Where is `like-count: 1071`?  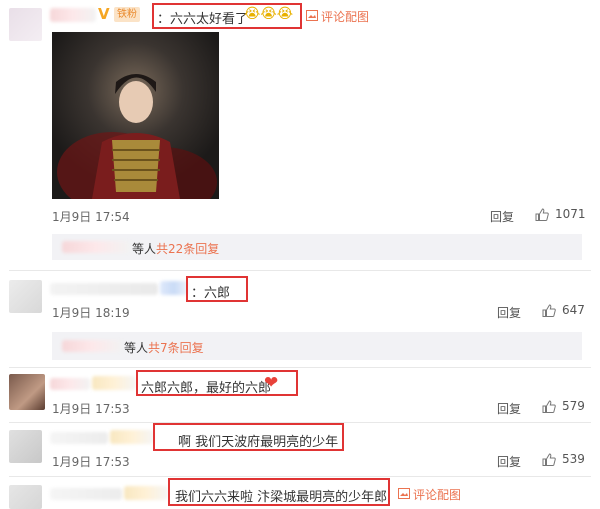
like-count: 1071 is located at coordinates (570, 214).